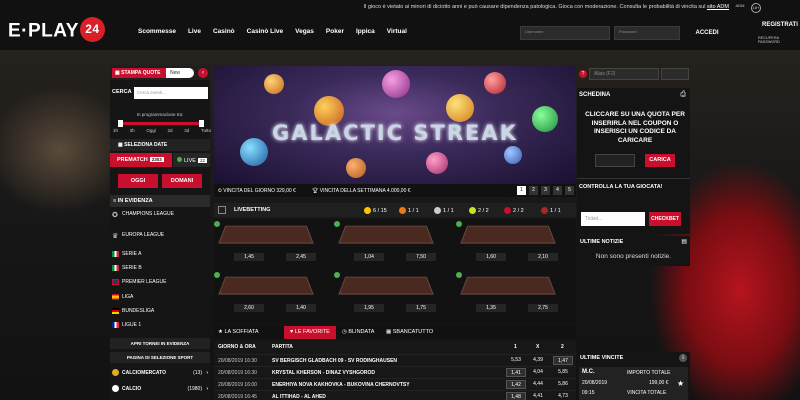 This screenshot has height=400, width=800. What do you see at coordinates (514, 210) in the screenshot?
I see `filter-rugby: 2 / 2` at bounding box center [514, 210].